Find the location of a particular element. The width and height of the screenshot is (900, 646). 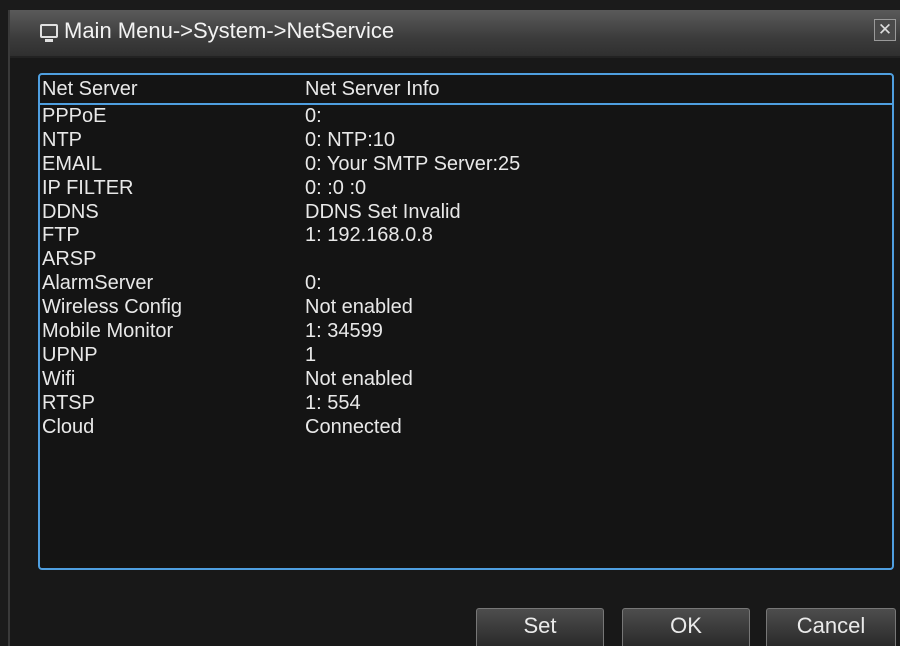

set-button: Set is located at coordinates (540, 627).